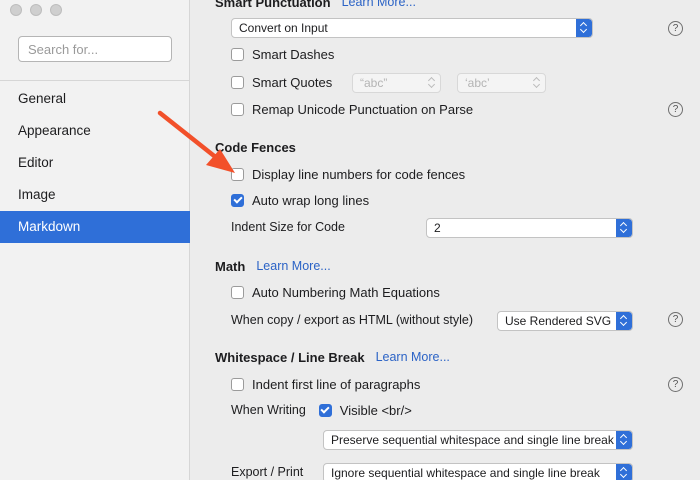 The width and height of the screenshot is (700, 480). I want to click on select-value: Convert on Input, so click(283, 28).